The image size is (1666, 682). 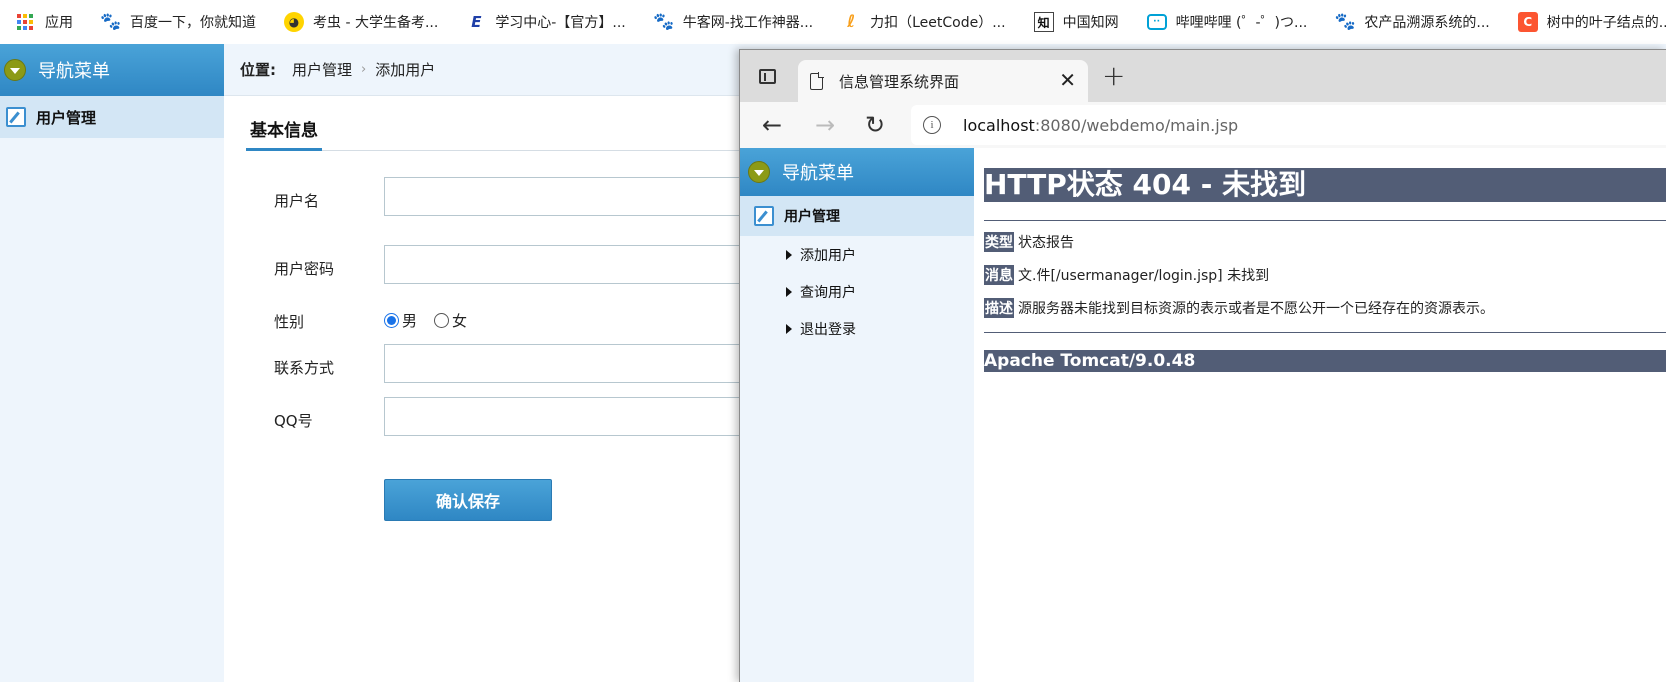 What do you see at coordinates (812, 217) in the screenshot?
I see `inner-sidebar-item-label: 用户管理` at bounding box center [812, 217].